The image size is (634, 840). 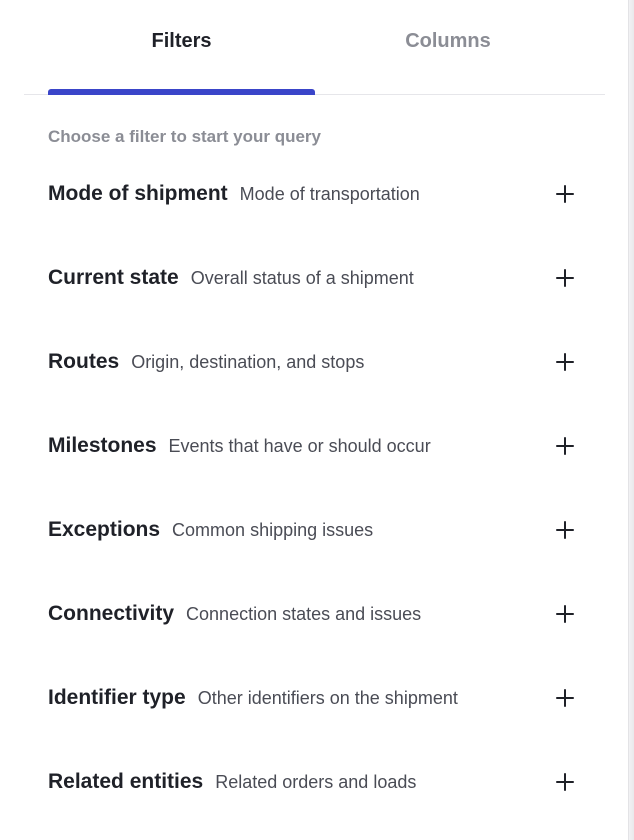 I want to click on tab-bar: Filters Columns, so click(x=314, y=47).